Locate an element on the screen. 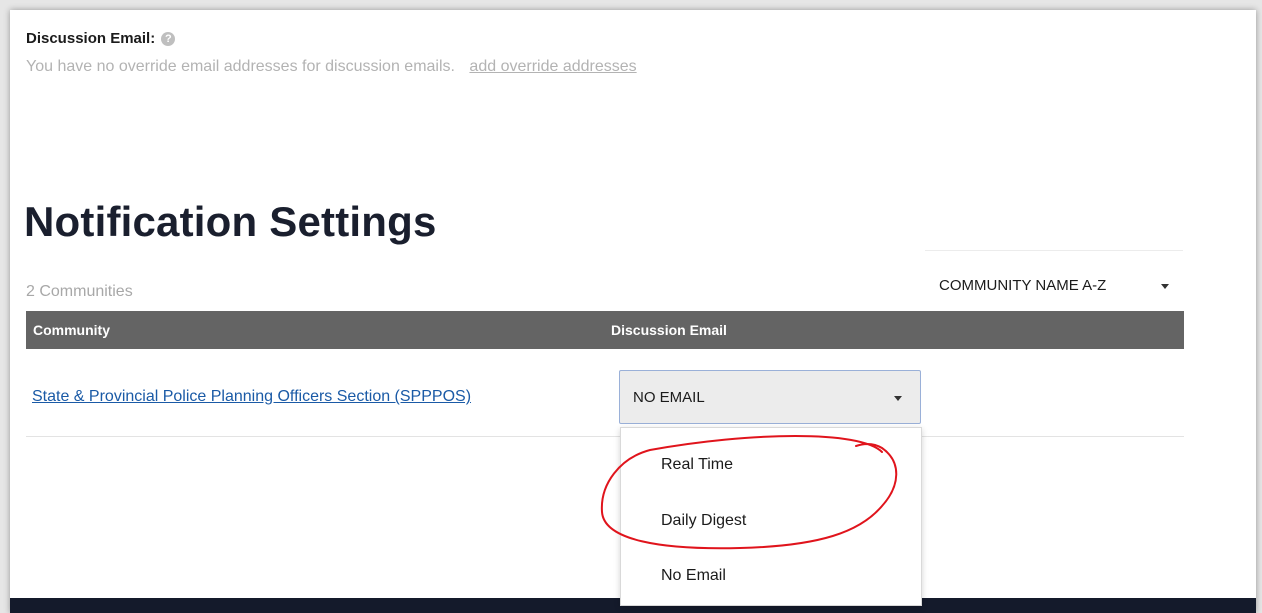 The width and height of the screenshot is (1262, 613). row-divider is located at coordinates (605, 436).